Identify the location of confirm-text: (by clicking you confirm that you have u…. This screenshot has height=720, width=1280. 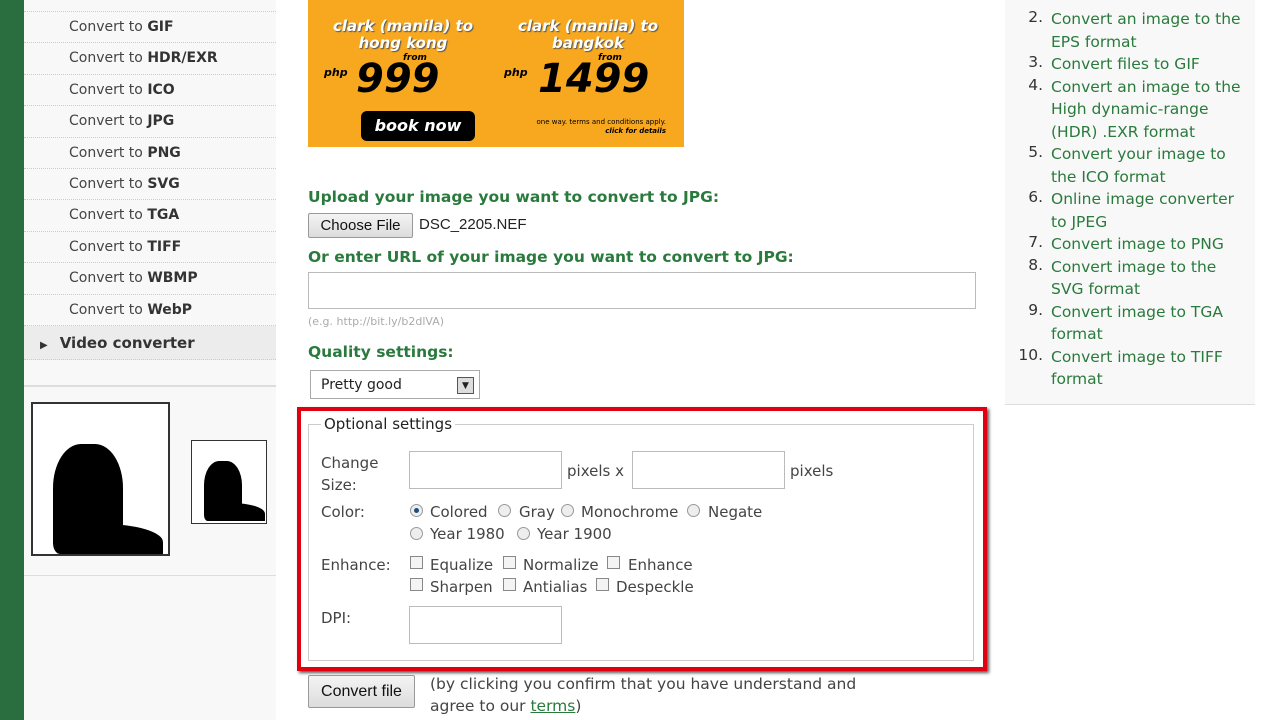
(643, 695).